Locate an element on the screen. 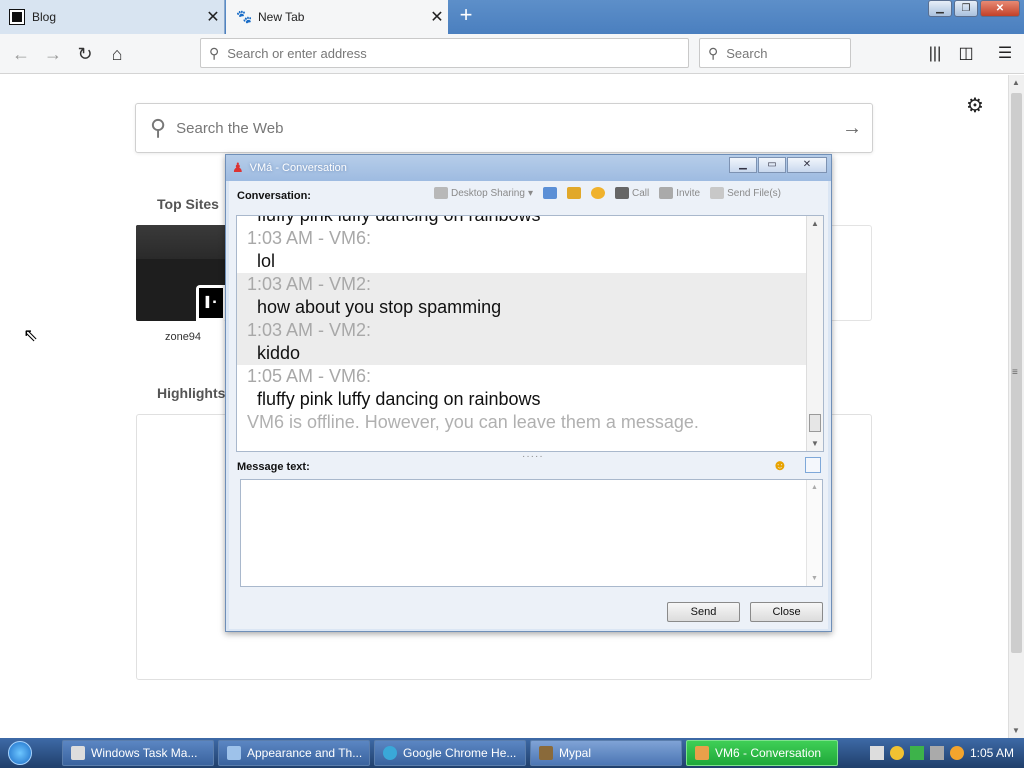  chat-app-icon is located at coordinates (702, 753).